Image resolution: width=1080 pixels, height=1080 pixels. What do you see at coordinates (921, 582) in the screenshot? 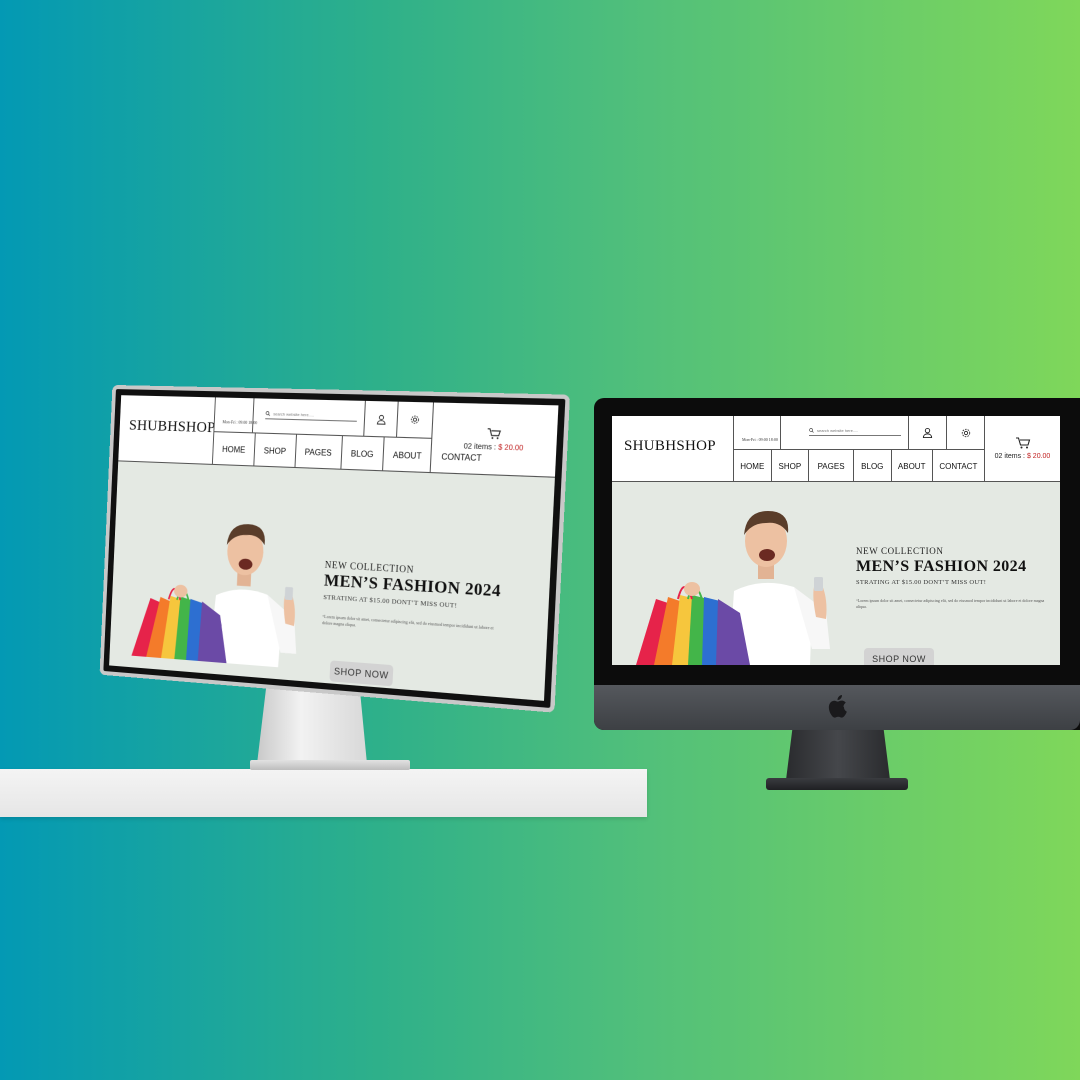
I see `hero-subline: STRATING AT $15.00 DONT’T MISS OUT!` at bounding box center [921, 582].